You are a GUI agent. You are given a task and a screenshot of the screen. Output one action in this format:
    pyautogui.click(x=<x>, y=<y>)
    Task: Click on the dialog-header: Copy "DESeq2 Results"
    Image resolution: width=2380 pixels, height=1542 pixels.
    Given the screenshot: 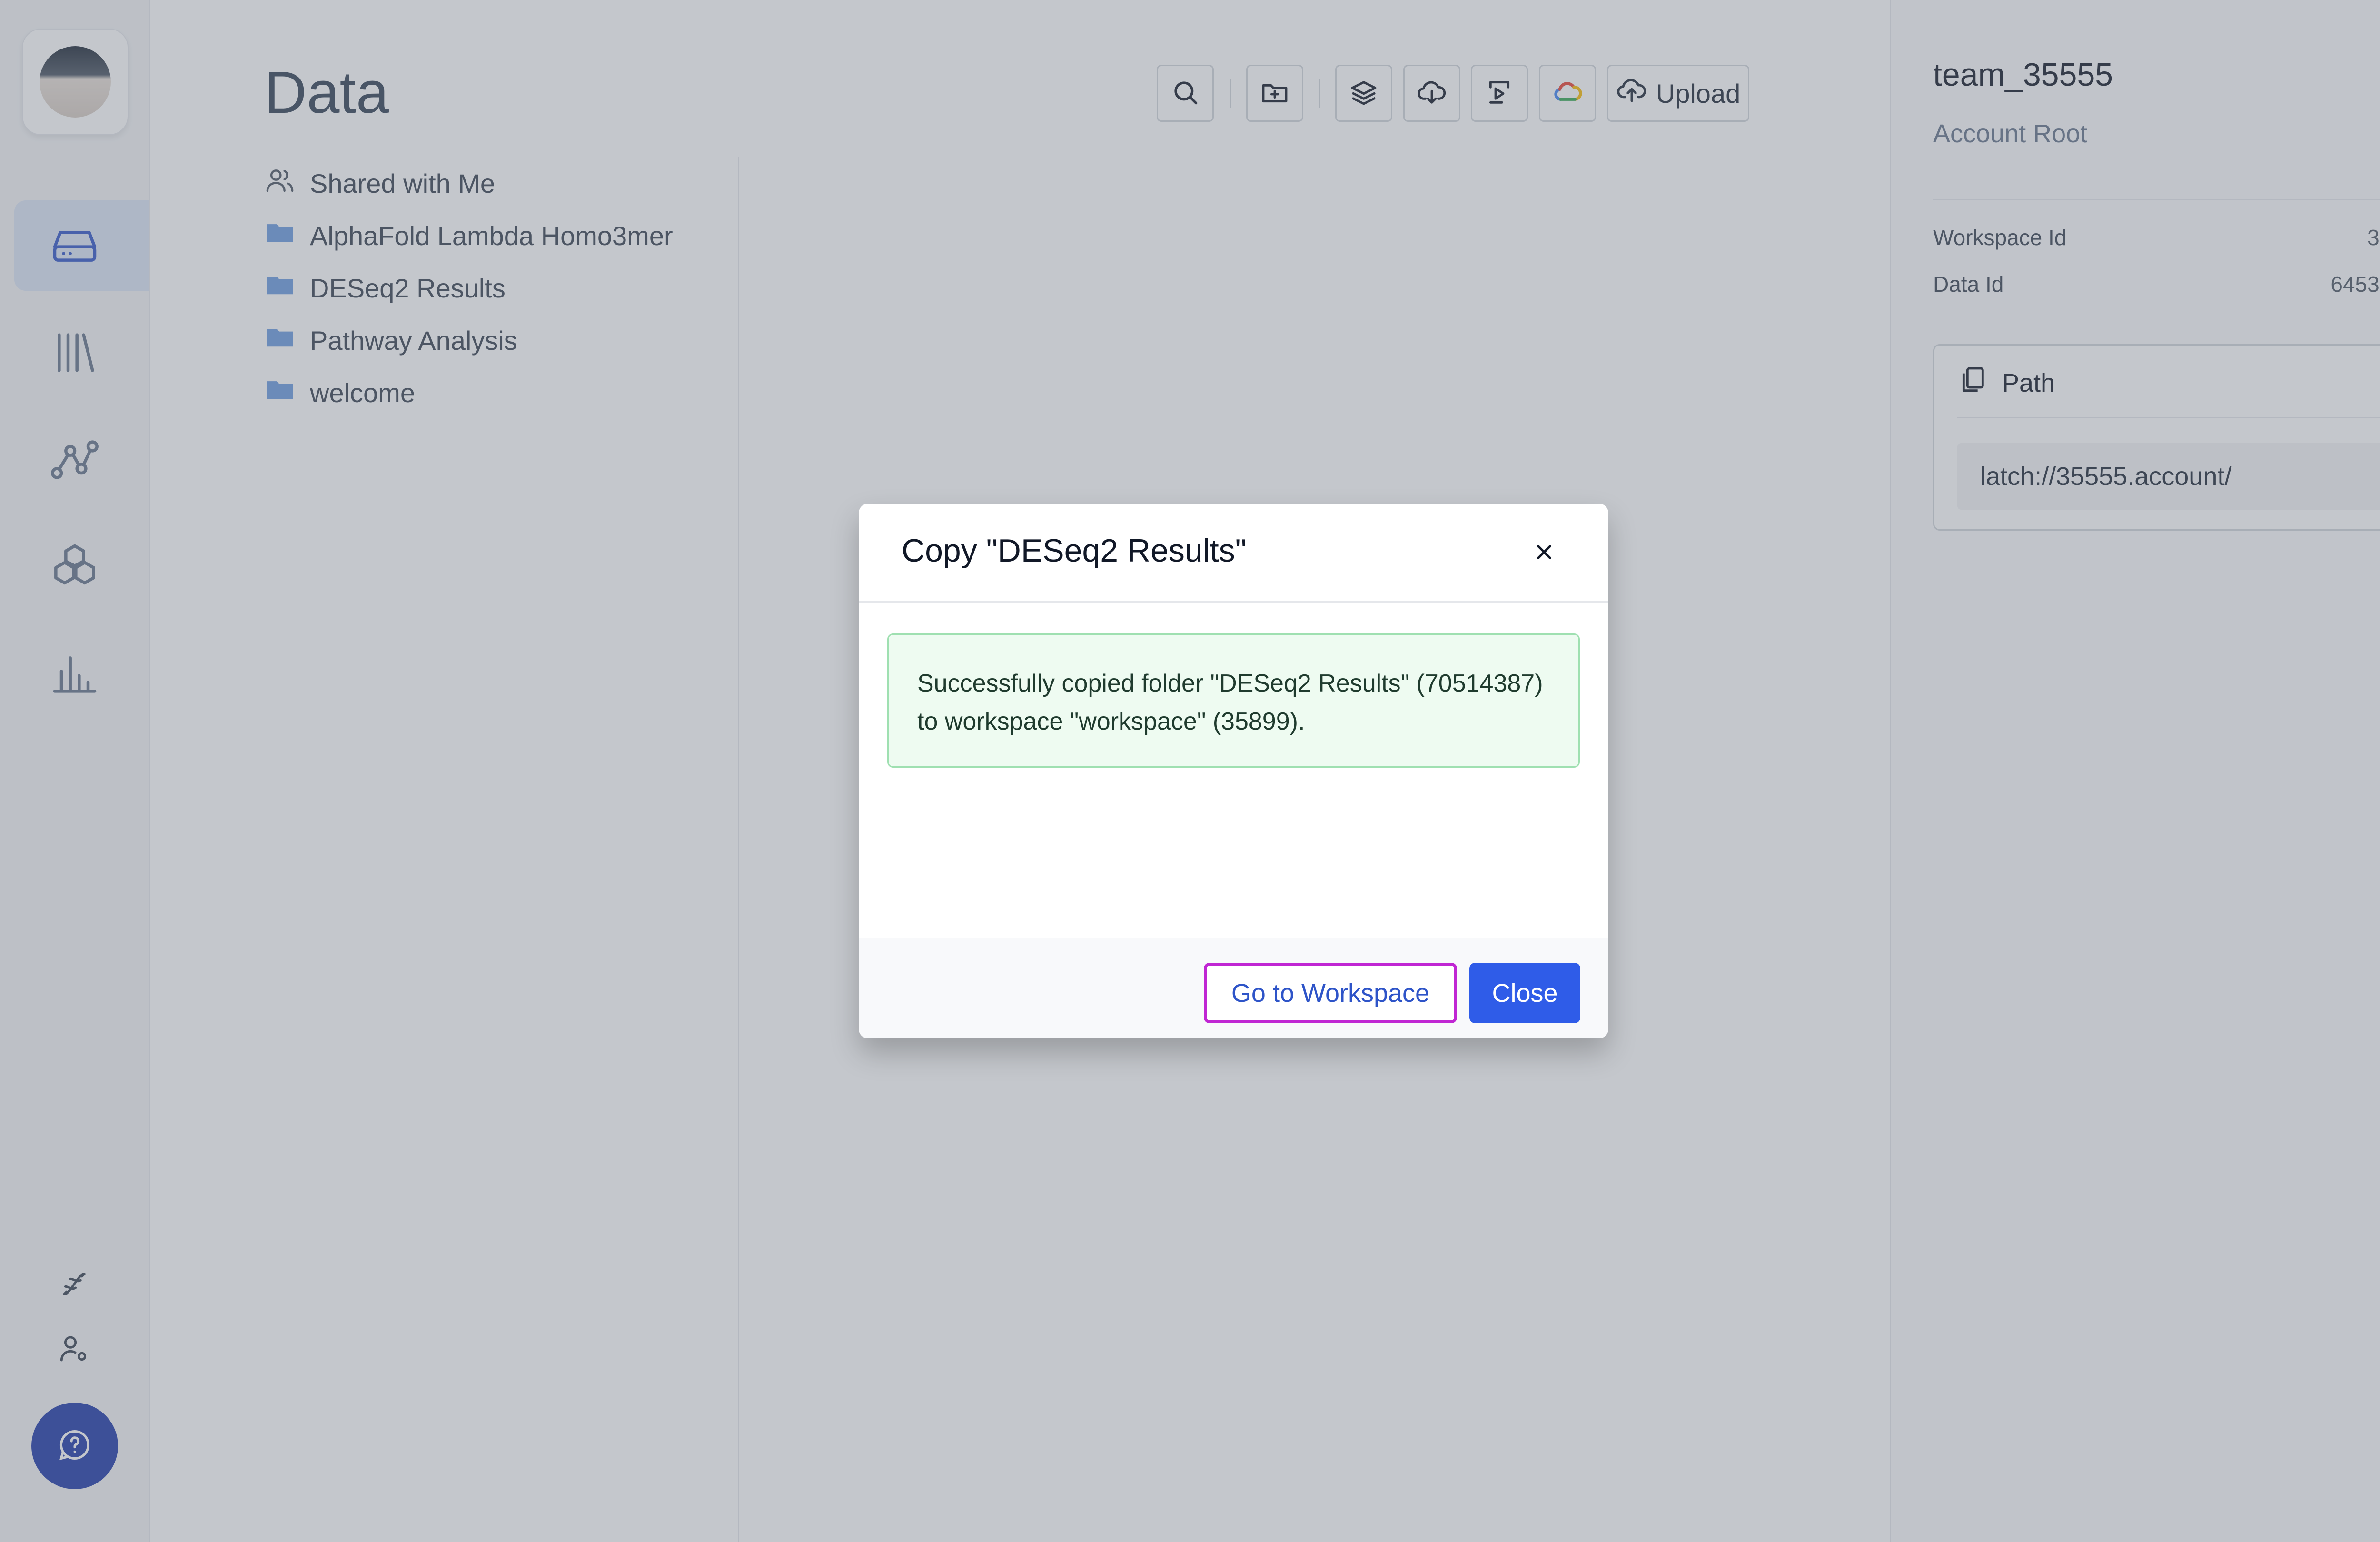 What is the action you would take?
    pyautogui.click(x=1233, y=553)
    